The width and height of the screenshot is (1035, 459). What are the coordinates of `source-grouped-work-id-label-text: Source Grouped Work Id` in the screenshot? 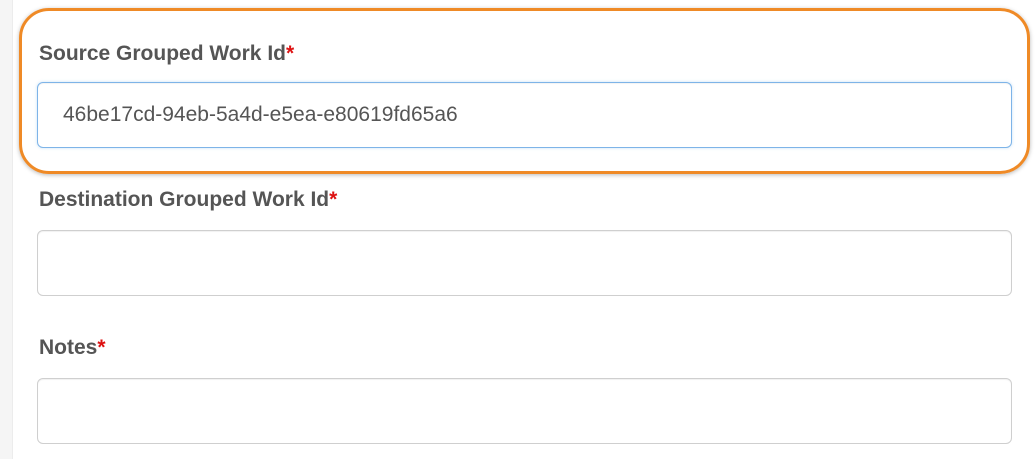 It's located at (162, 53).